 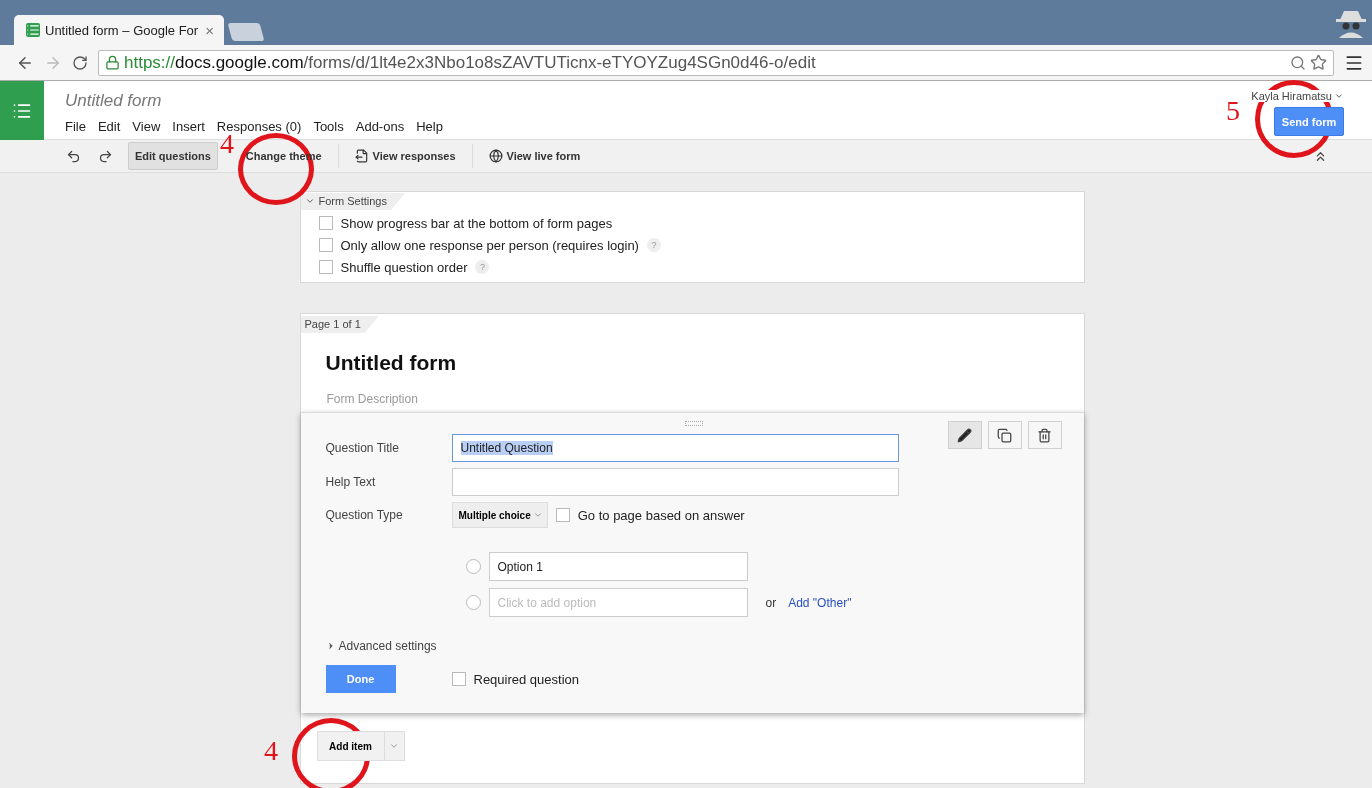 What do you see at coordinates (429, 126) in the screenshot?
I see `menu-item: Help` at bounding box center [429, 126].